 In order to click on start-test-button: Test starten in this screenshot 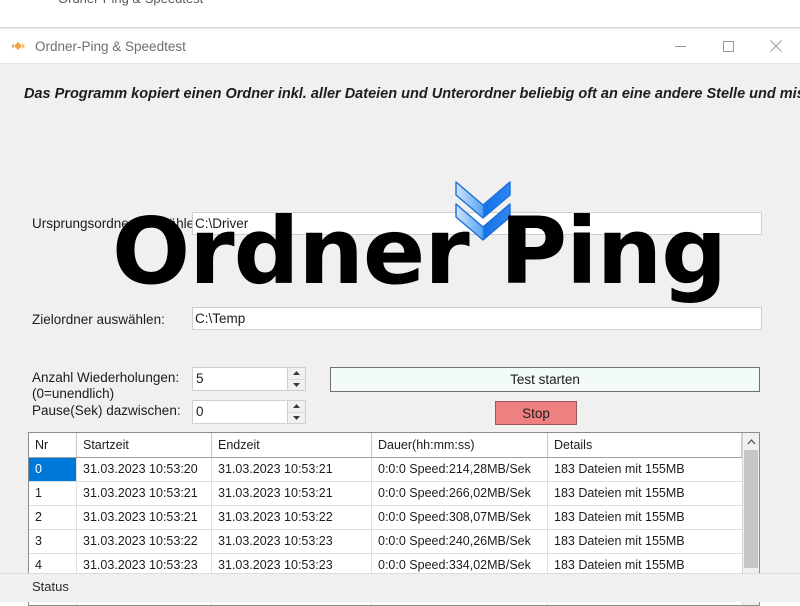, I will do `click(545, 379)`.